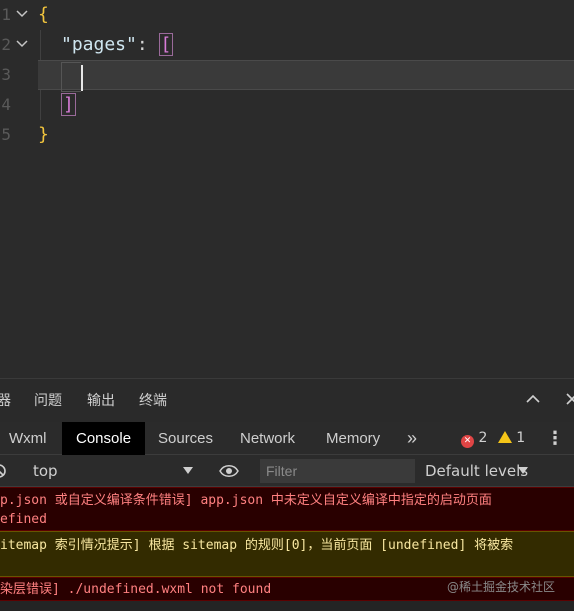  I want to click on panel-tab-debugger: 器, so click(5, 401).